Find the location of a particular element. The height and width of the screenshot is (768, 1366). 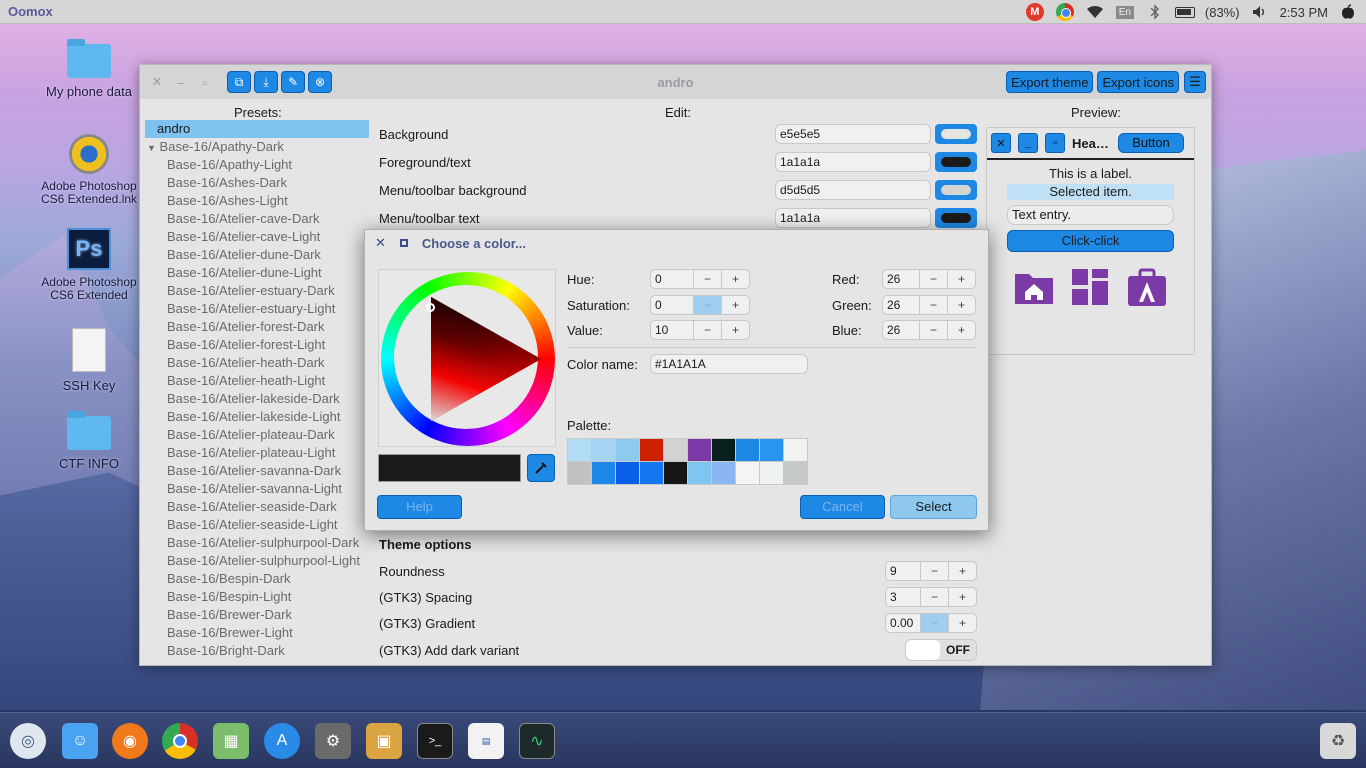

preset-item: Base-16/Ashes-Dark is located at coordinates (257, 183).